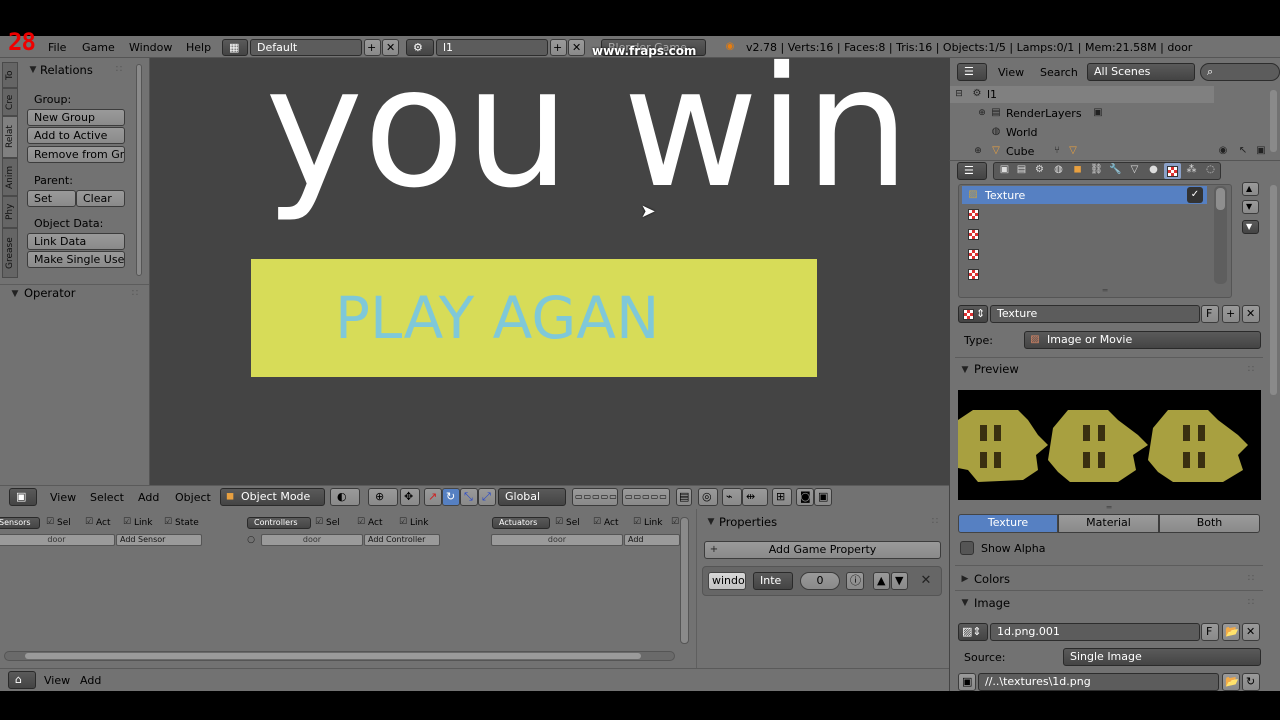 The image size is (1280, 720). Describe the element at coordinates (926, 581) in the screenshot. I see `remove-property-icon: ✕` at that location.